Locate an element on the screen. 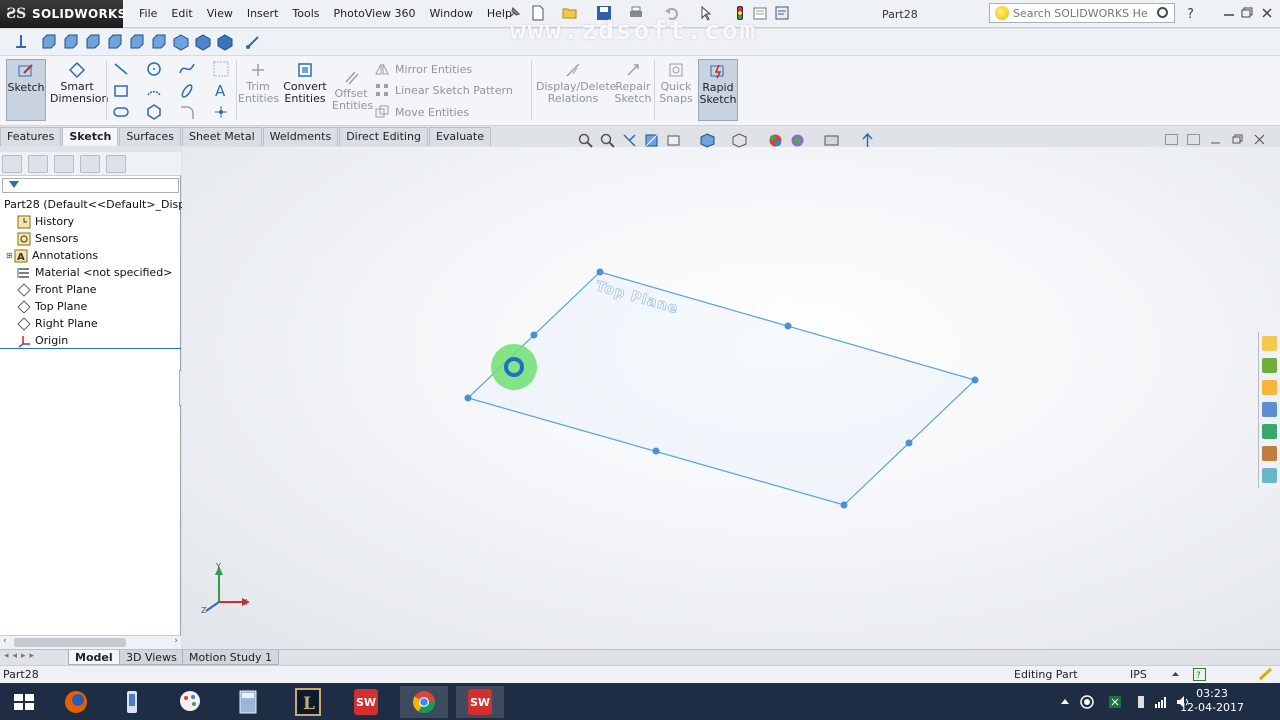  repair-sketch-button: Repair Sketch is located at coordinates (633, 90).